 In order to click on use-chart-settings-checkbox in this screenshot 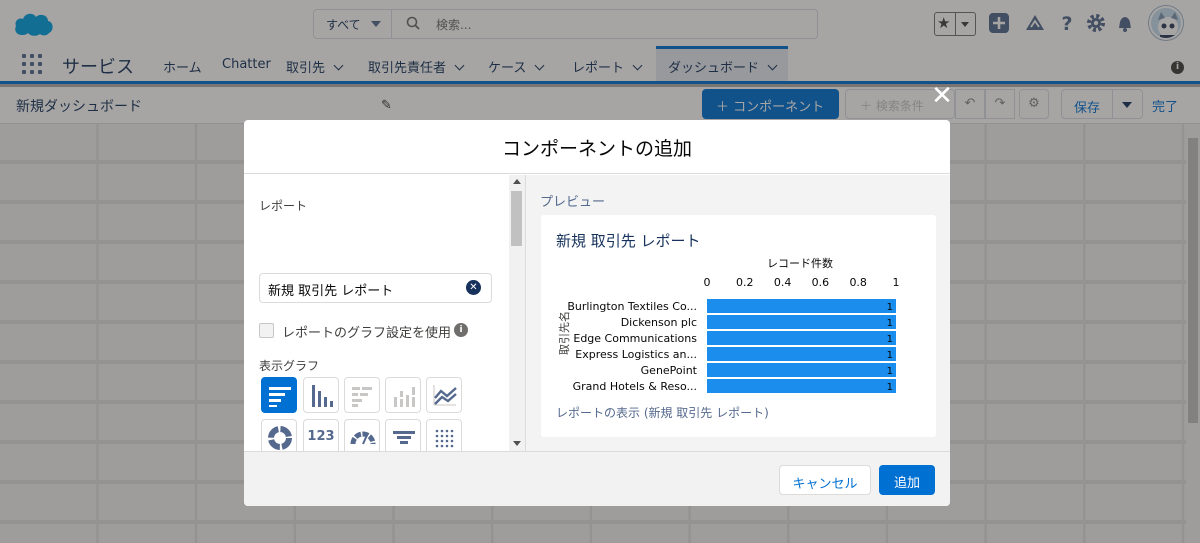, I will do `click(266, 330)`.